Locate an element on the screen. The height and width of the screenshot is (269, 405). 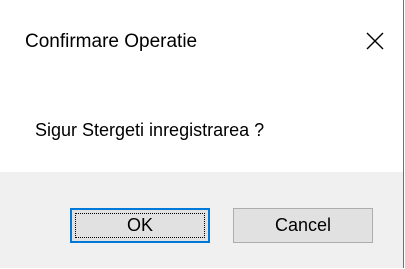
close-icon is located at coordinates (375, 41).